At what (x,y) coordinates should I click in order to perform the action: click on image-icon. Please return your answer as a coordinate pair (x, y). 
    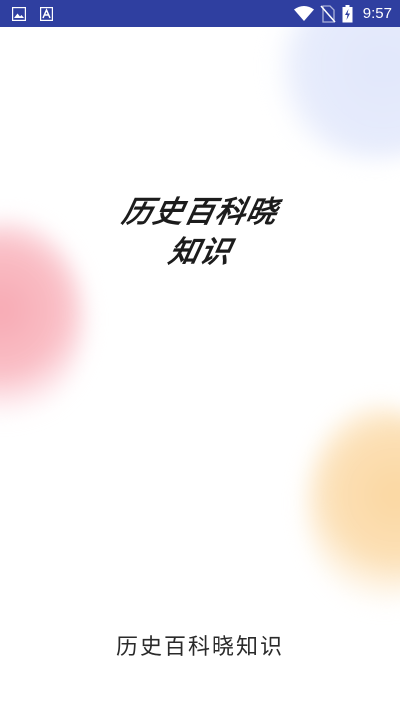
    Looking at the image, I should click on (19, 13).